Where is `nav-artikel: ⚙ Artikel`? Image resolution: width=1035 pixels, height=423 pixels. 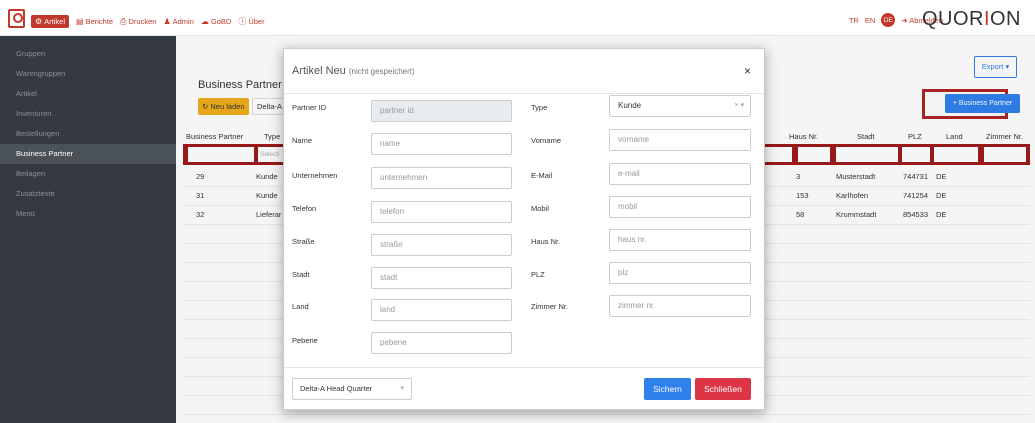
nav-artikel: ⚙ Artikel is located at coordinates (50, 21).